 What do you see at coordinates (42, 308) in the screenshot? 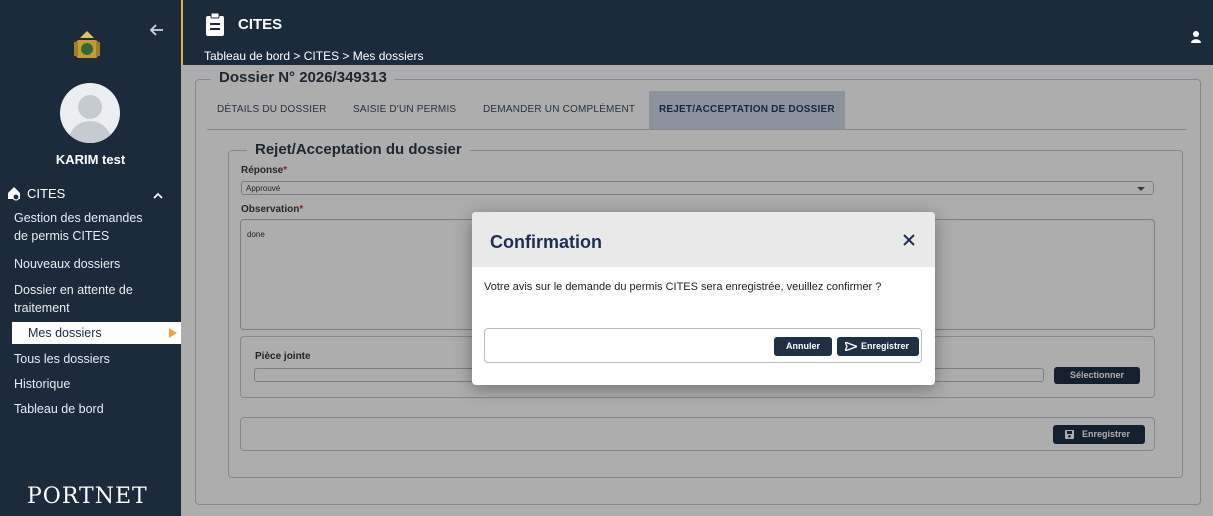
I see `sidebar-item-label: traitement` at bounding box center [42, 308].